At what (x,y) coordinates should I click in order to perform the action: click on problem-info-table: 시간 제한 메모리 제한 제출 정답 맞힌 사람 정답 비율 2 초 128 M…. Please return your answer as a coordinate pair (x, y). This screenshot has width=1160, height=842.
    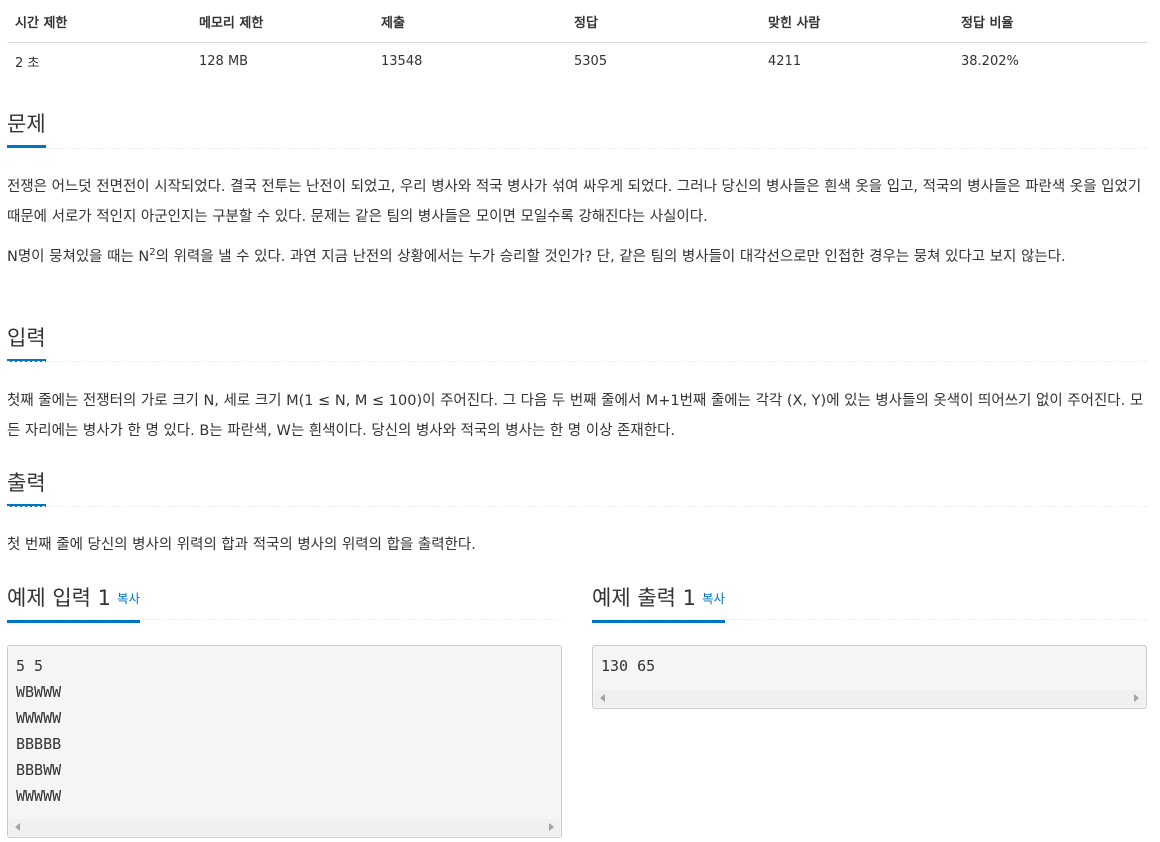
    Looking at the image, I should click on (577, 39).